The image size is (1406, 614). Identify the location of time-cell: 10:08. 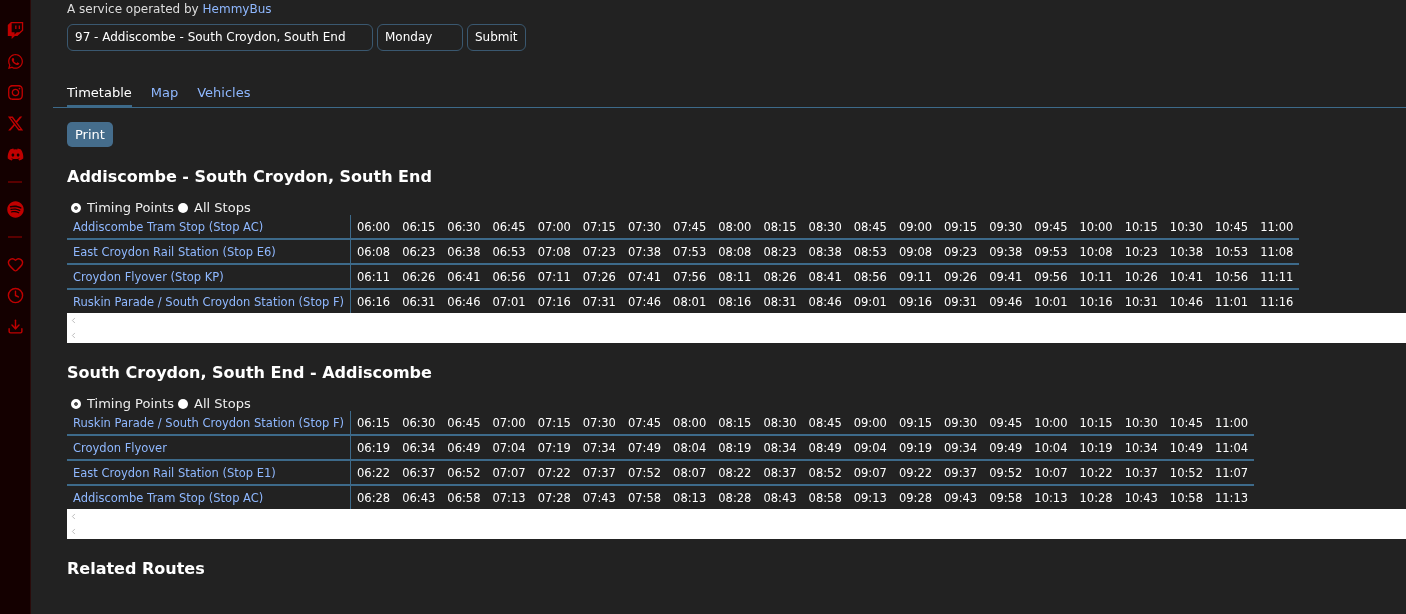
(1096, 251).